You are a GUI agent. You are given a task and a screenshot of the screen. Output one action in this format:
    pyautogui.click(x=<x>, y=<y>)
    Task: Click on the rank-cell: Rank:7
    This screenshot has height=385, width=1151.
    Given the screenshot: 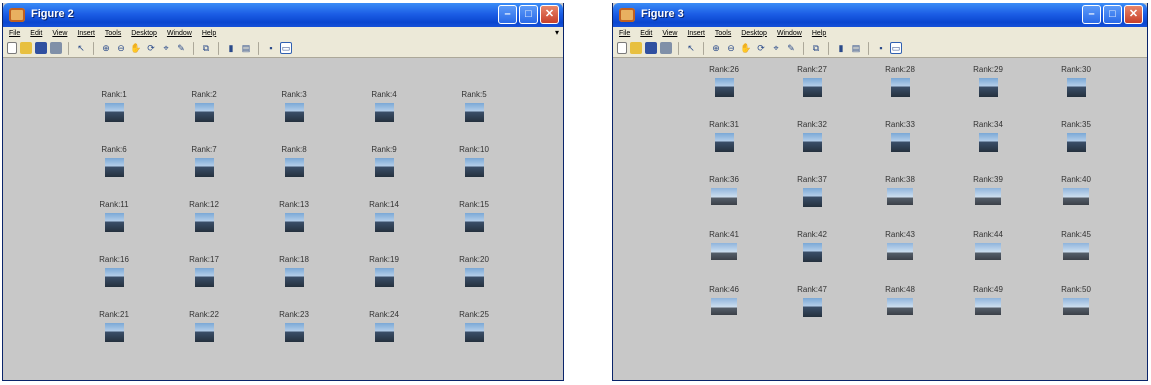 What is the action you would take?
    pyautogui.click(x=204, y=160)
    